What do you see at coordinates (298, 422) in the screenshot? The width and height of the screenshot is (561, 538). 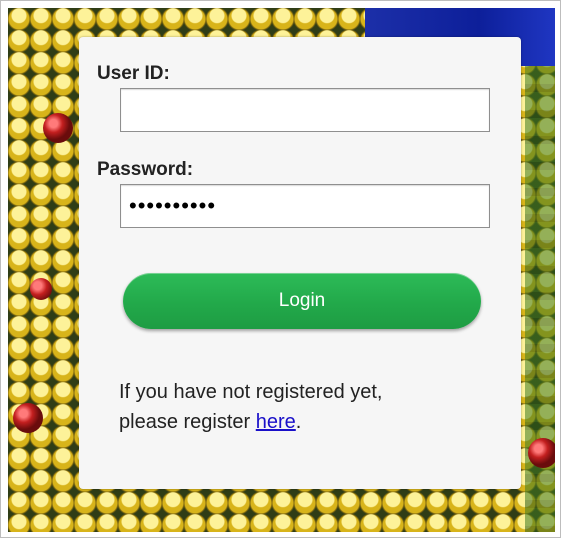 I see `register-text-period: .` at bounding box center [298, 422].